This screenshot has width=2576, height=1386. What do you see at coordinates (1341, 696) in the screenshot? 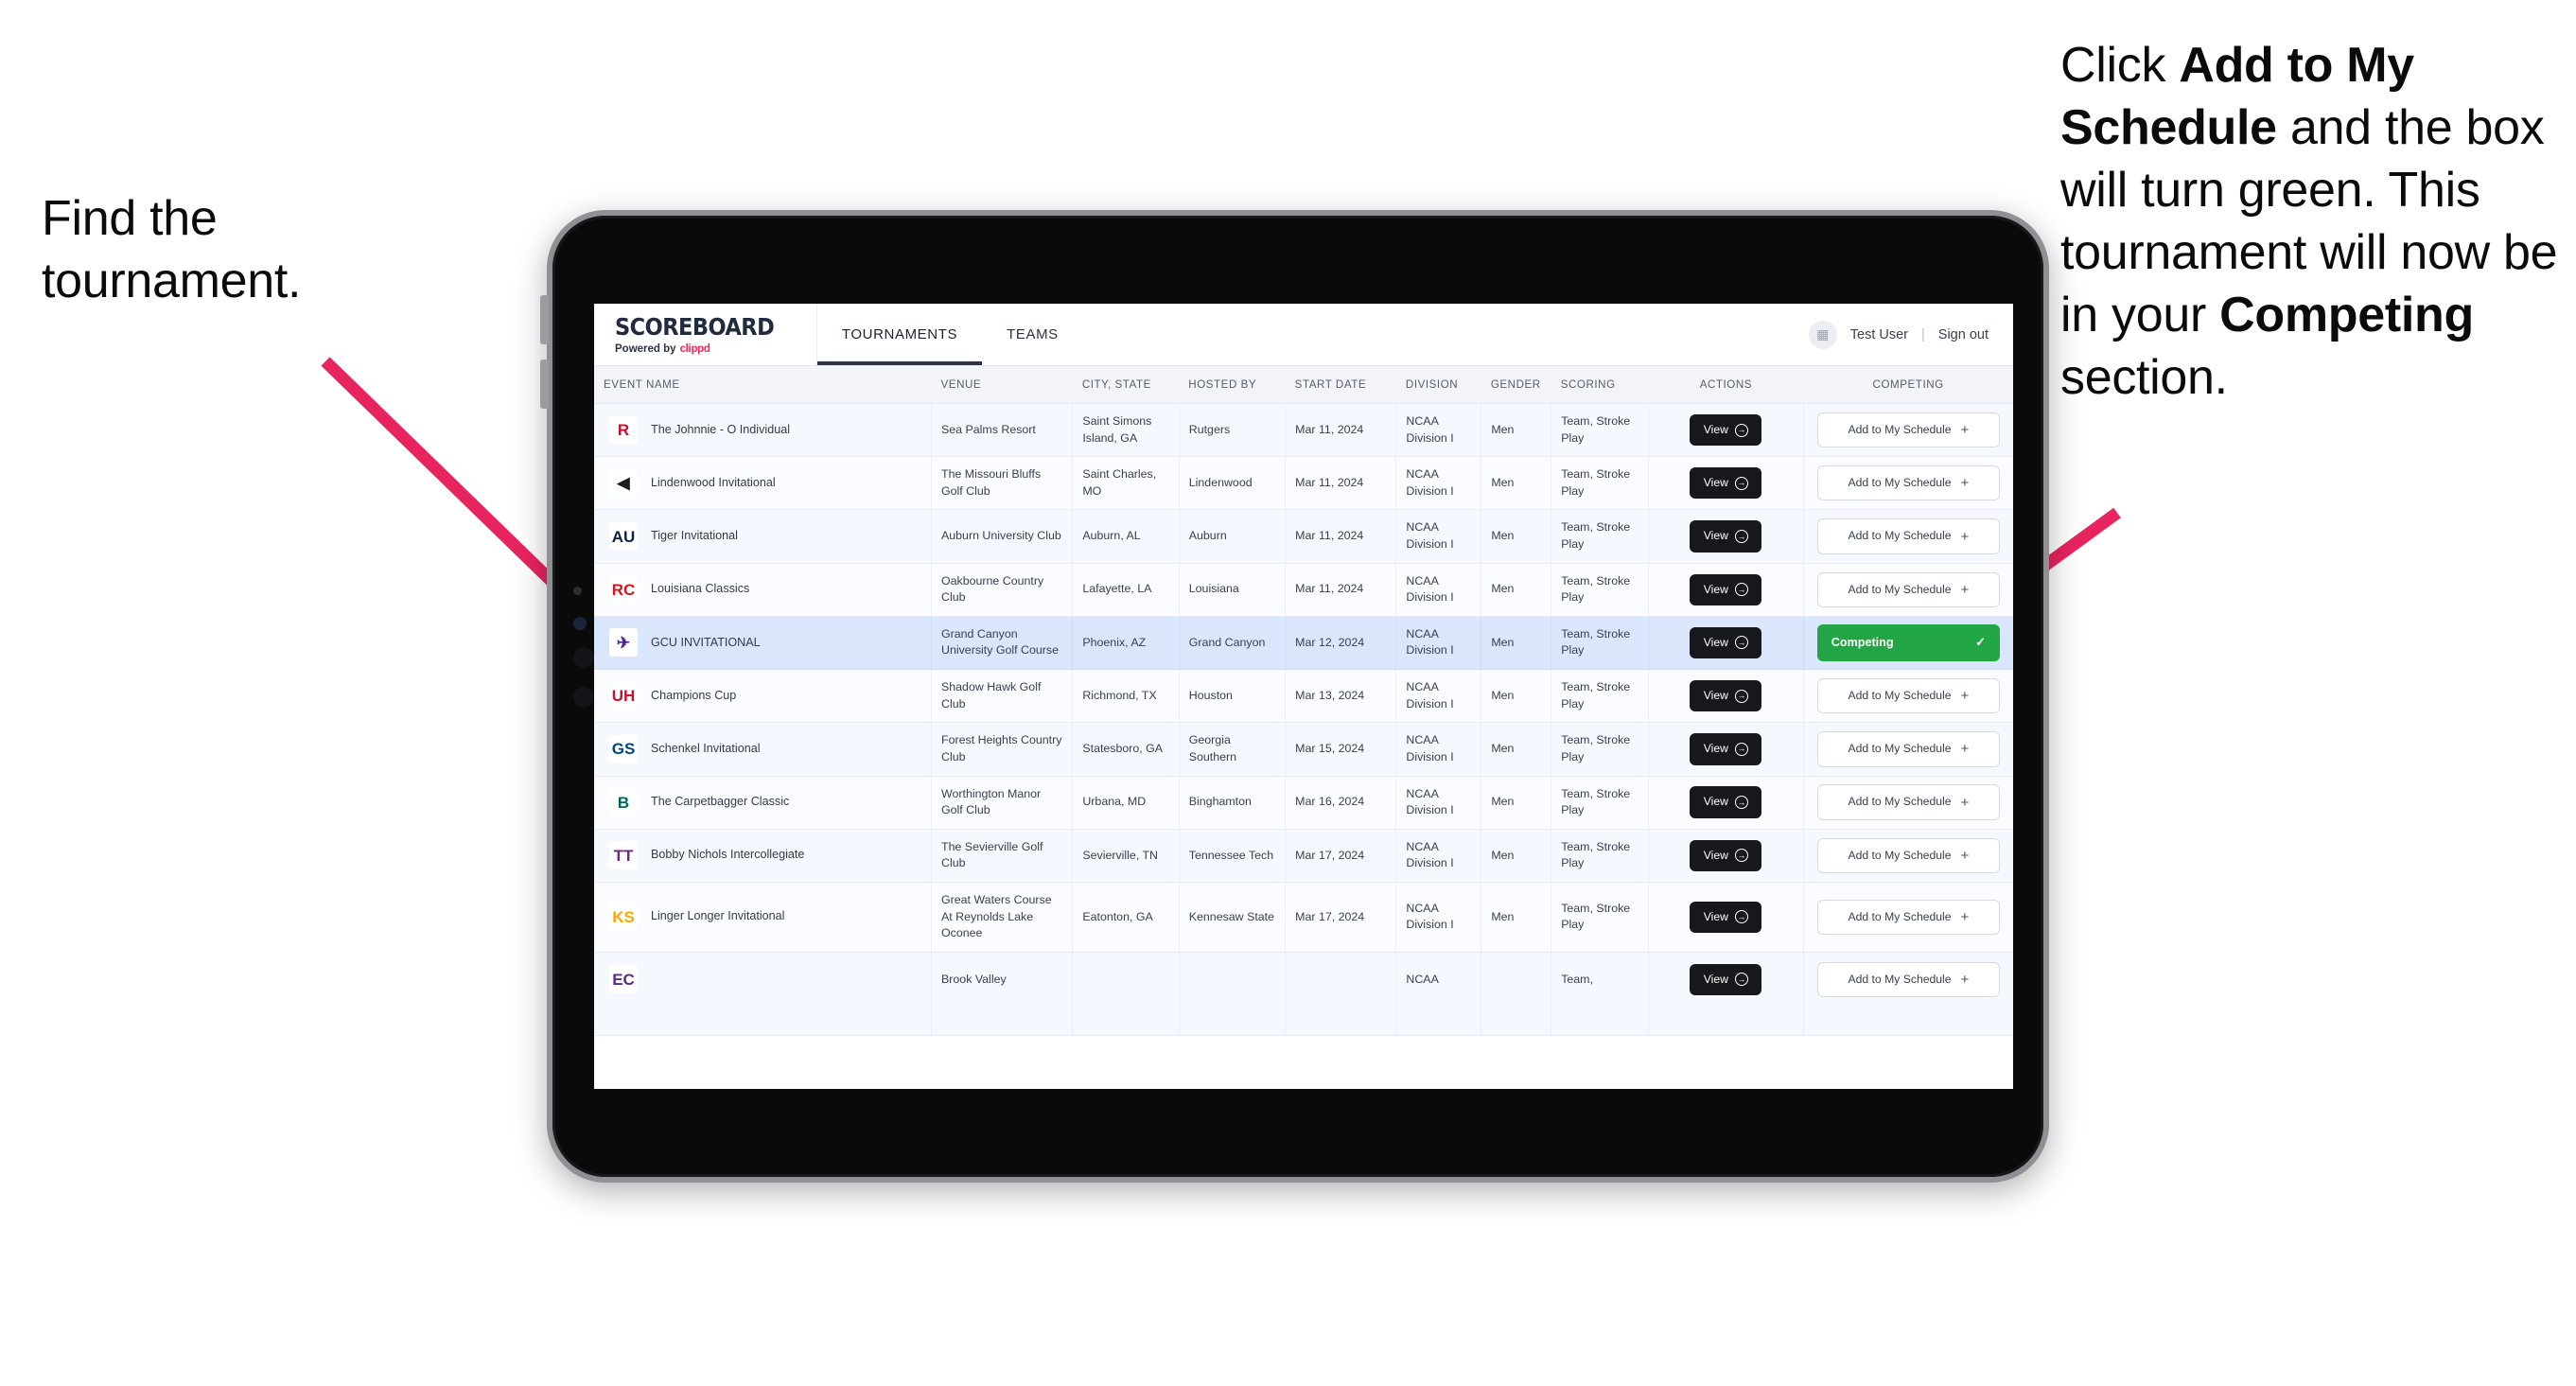
I see `cell-start-date: Mar 13, 2024` at bounding box center [1341, 696].